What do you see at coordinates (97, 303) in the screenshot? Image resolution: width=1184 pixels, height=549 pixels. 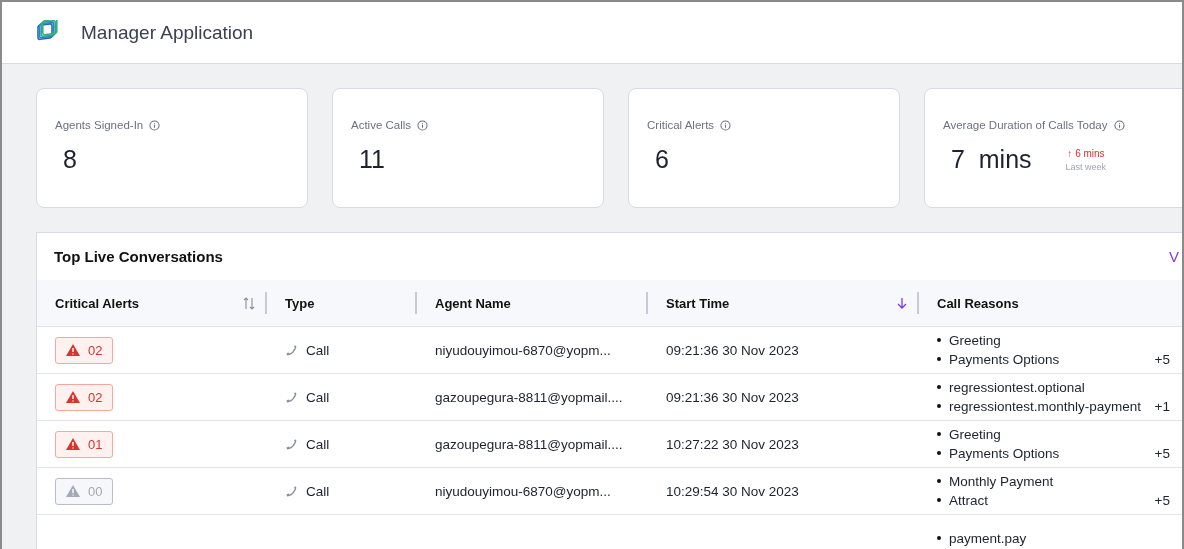 I see `column-header: Critical Alerts` at bounding box center [97, 303].